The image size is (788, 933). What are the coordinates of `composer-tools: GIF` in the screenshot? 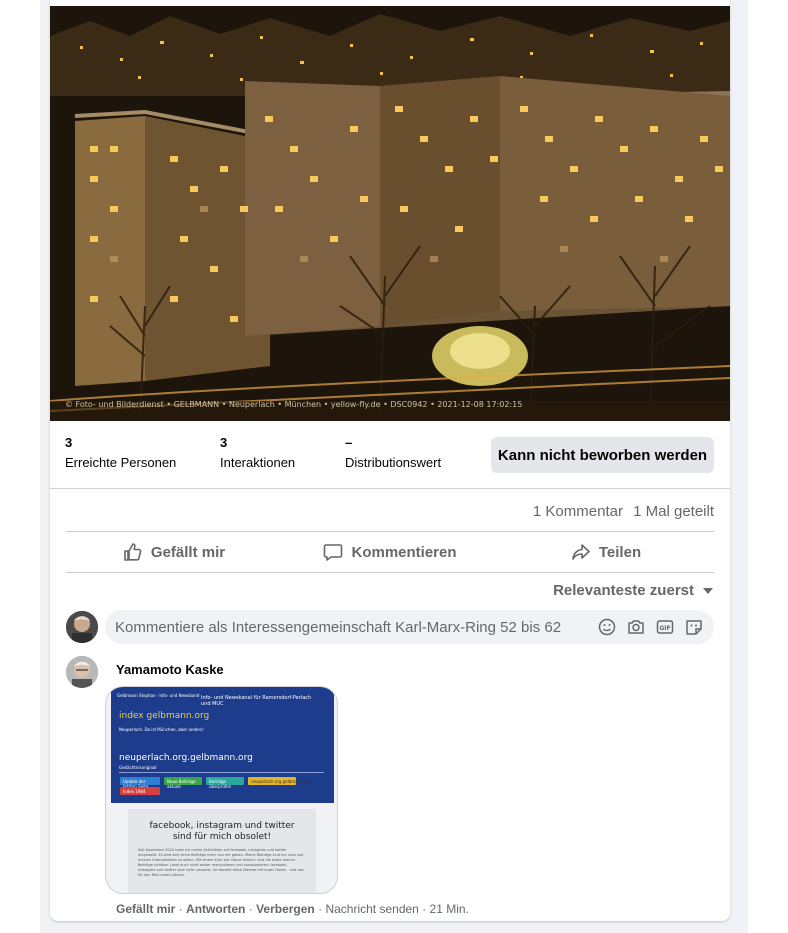 It's located at (650, 627).